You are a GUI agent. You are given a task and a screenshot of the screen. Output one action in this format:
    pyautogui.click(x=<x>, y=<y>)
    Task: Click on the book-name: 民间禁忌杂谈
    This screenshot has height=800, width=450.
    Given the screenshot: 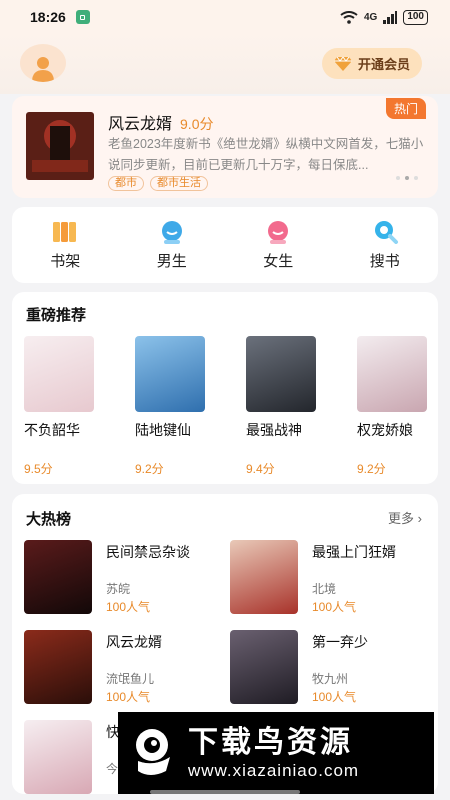 What is the action you would take?
    pyautogui.click(x=148, y=552)
    